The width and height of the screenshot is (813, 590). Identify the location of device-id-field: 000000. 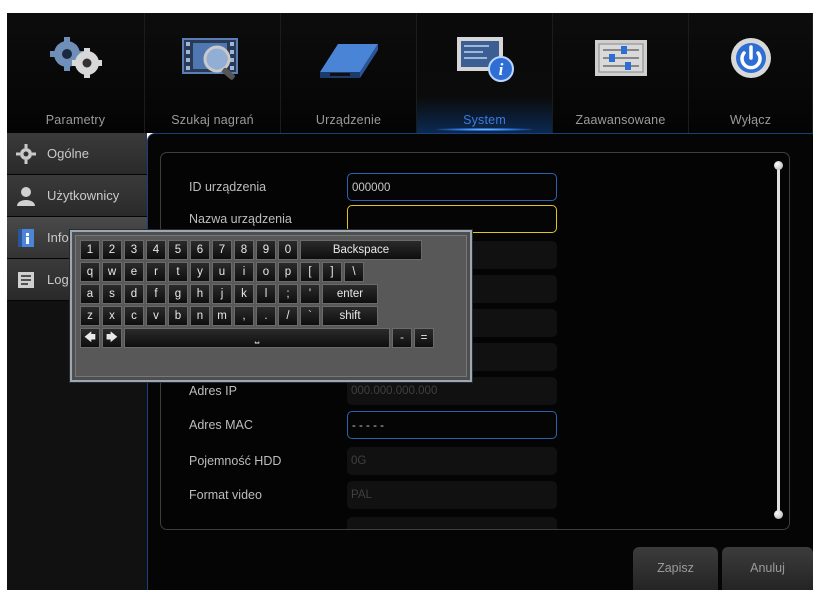
(452, 187).